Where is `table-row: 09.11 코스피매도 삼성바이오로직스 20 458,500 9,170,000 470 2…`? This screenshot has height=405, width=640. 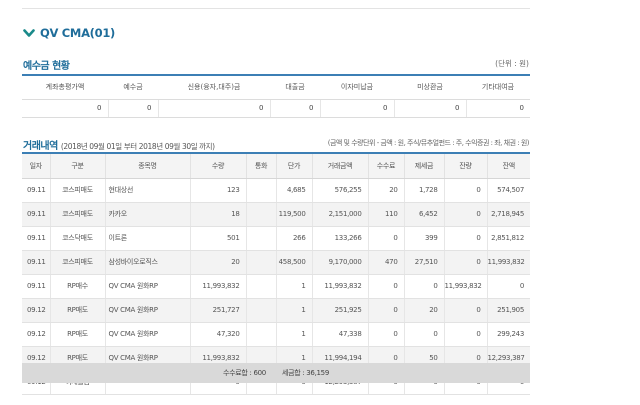
table-row: 09.11 코스피매도 삼성바이오로직스 20 458,500 9,170,000 470 2… is located at coordinates (276, 262).